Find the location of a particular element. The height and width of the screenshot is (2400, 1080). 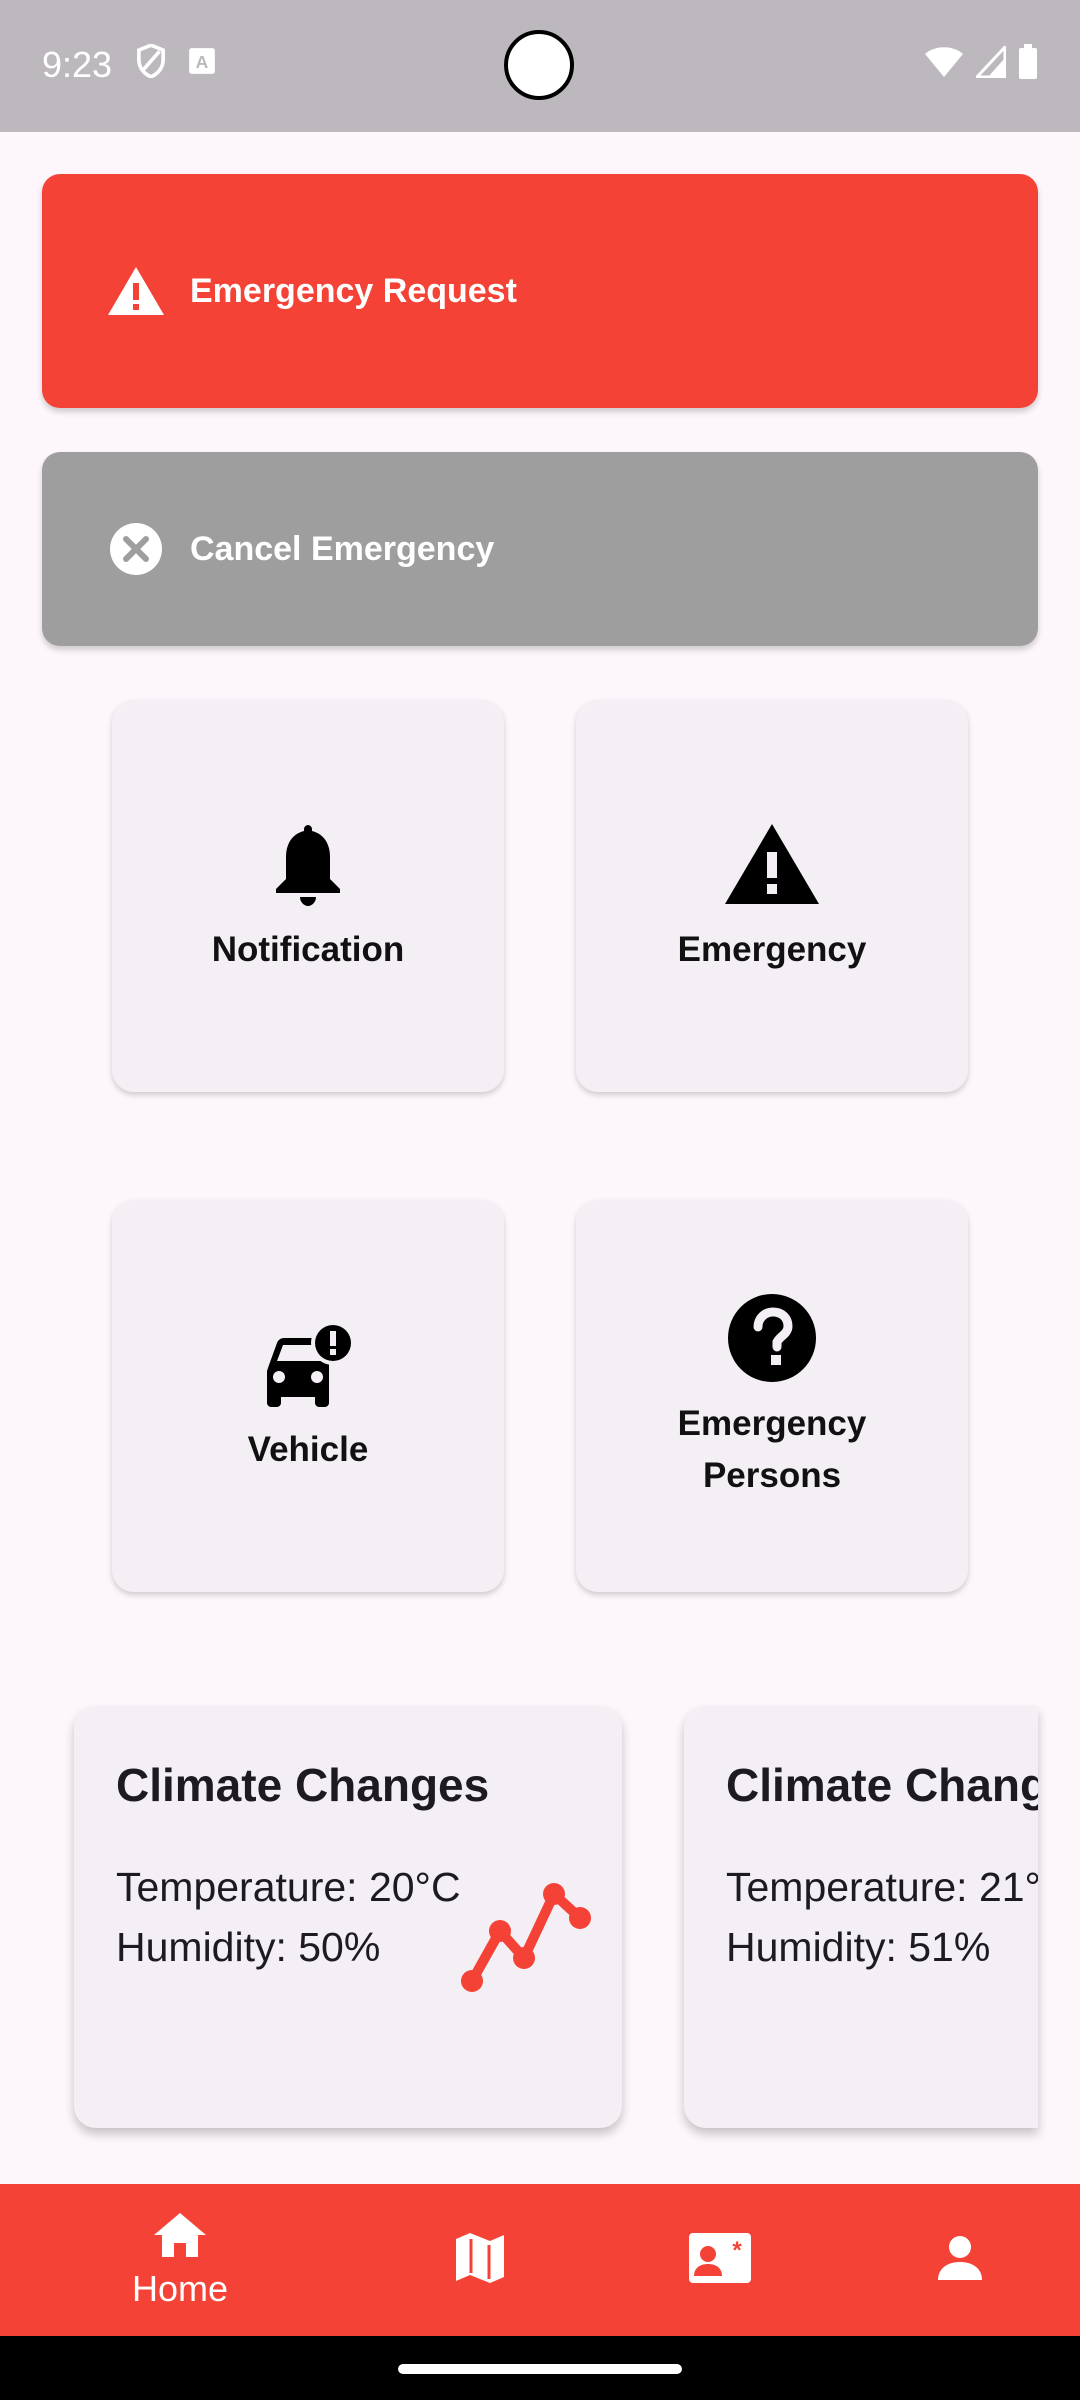

tile-vehicle: Vehicle is located at coordinates (308, 1396).